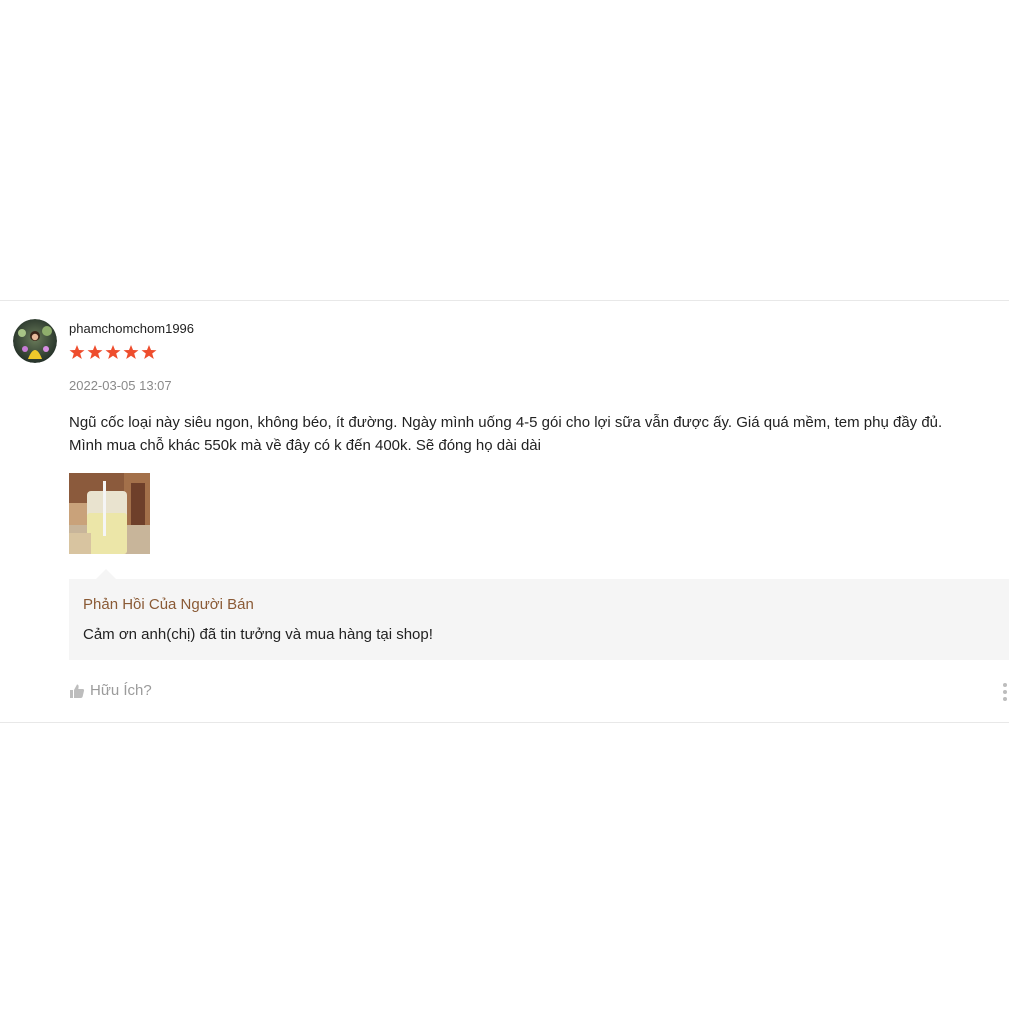 Image resolution: width=1024 pixels, height=1024 pixels. Describe the element at coordinates (131, 328) in the screenshot. I see `reviewer-username: phamchomchom1996` at that location.